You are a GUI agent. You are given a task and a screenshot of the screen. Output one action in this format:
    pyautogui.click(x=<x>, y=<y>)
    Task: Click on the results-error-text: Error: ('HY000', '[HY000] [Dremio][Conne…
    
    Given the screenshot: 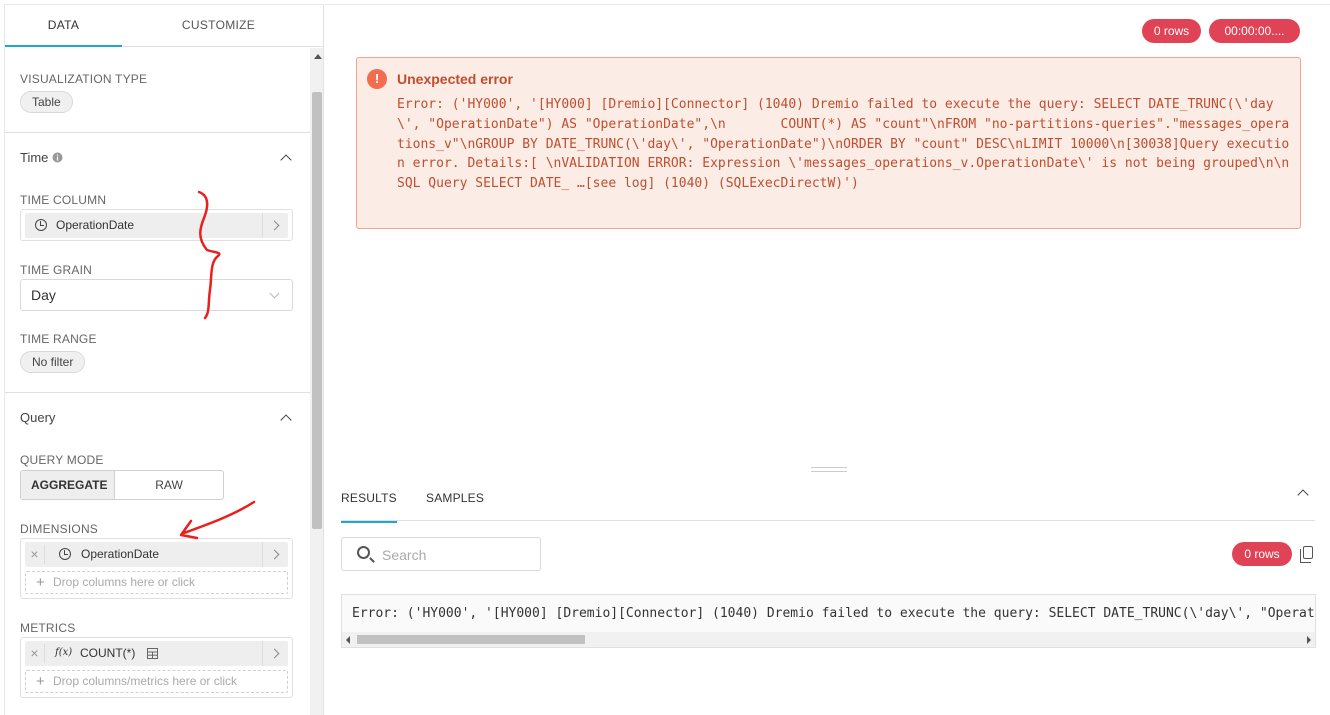 What is the action you would take?
    pyautogui.click(x=833, y=613)
    